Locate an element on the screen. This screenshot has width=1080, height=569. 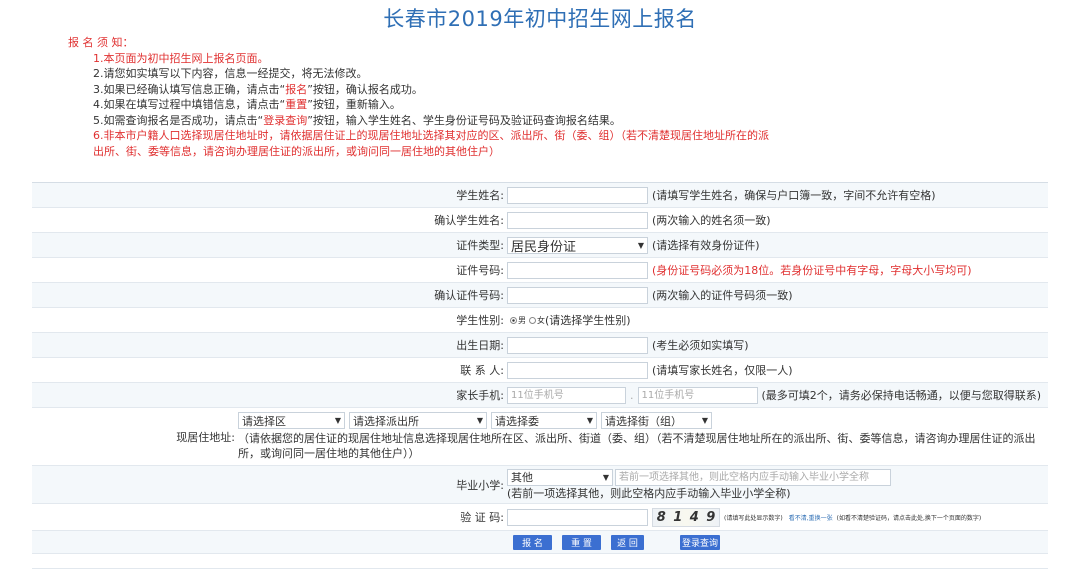
committee-select: 请选择委 ▼ is located at coordinates (544, 420).